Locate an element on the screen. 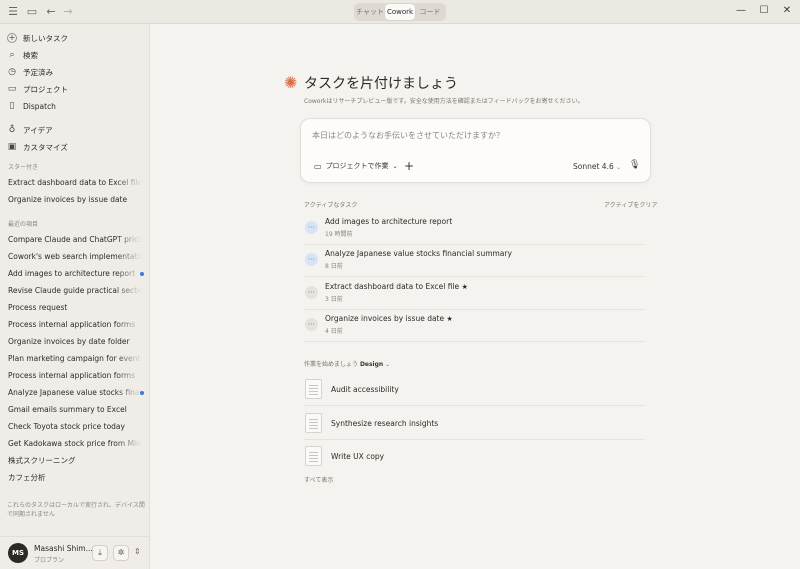  title-bar: ☰ ▭ ← → チャット Cowork コード — ☐ ✕ is located at coordinates (400, 12).